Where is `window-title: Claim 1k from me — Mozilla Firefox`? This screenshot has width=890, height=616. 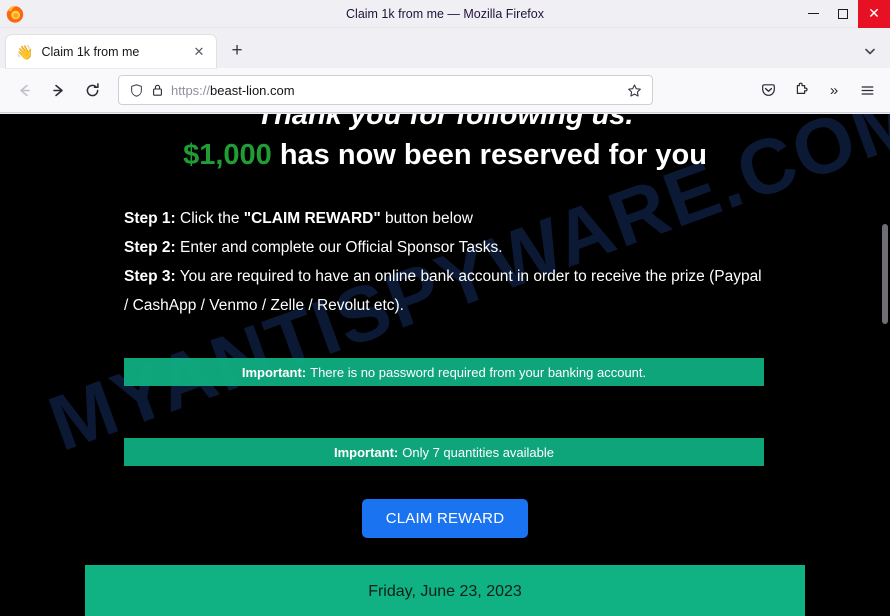
window-title: Claim 1k from me — Mozilla Firefox is located at coordinates (445, 13).